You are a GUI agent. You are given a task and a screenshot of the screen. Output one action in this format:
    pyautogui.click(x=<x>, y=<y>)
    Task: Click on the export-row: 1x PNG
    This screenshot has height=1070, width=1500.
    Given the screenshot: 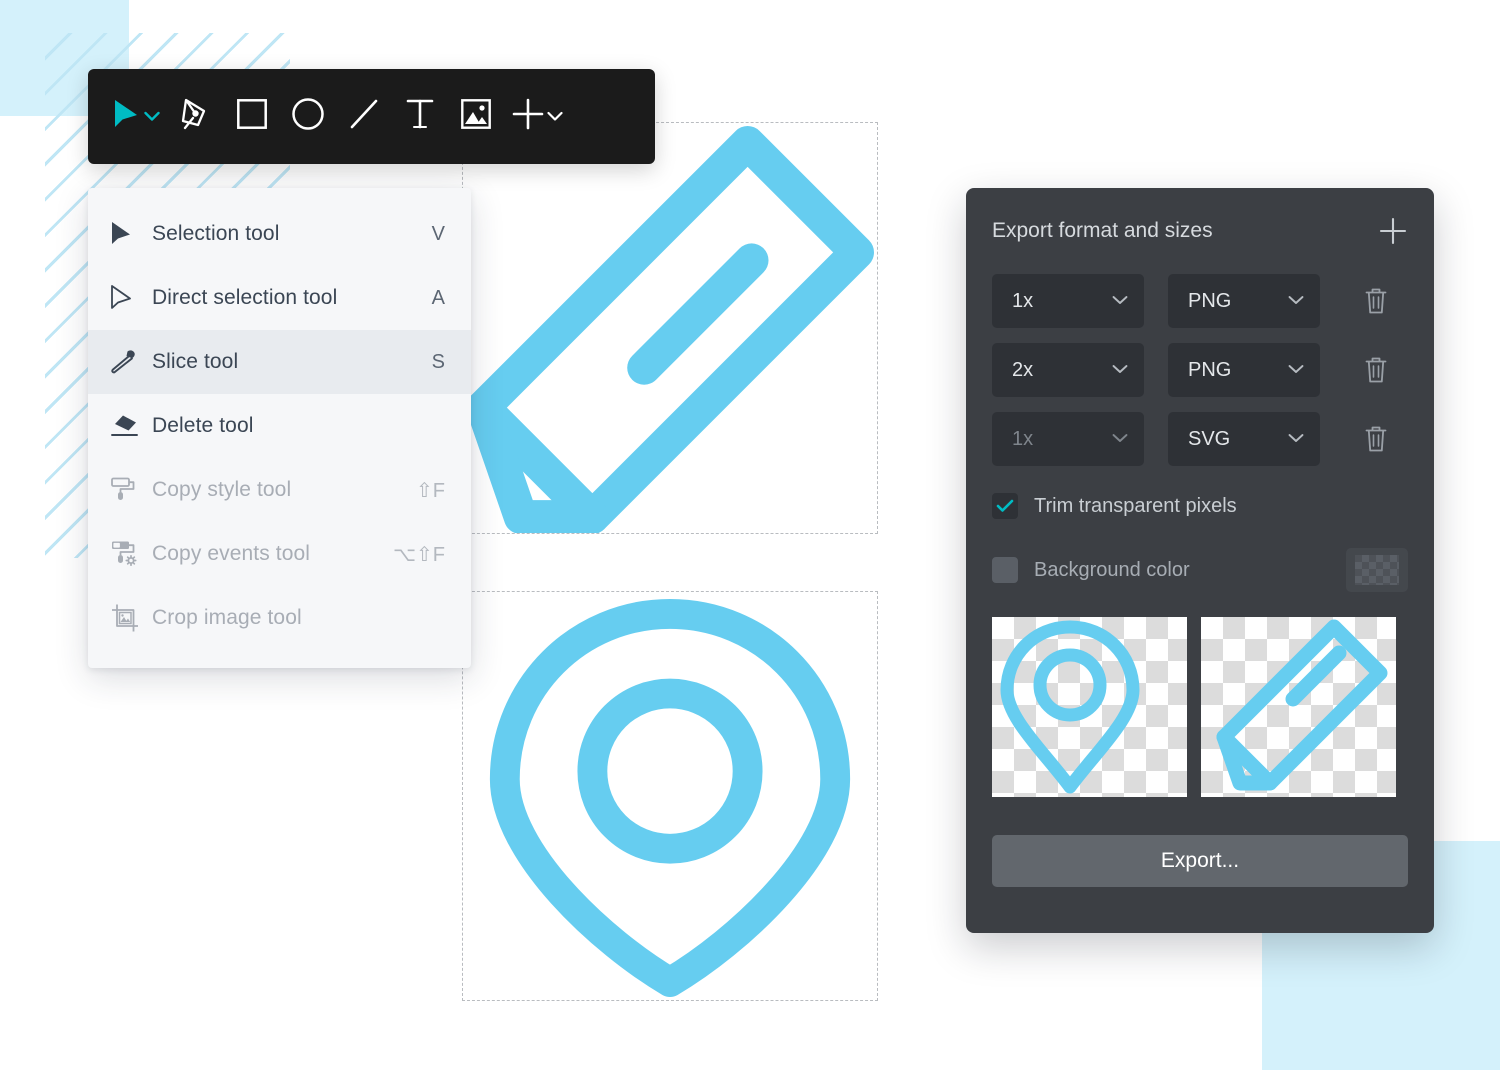 What is the action you would take?
    pyautogui.click(x=1200, y=301)
    